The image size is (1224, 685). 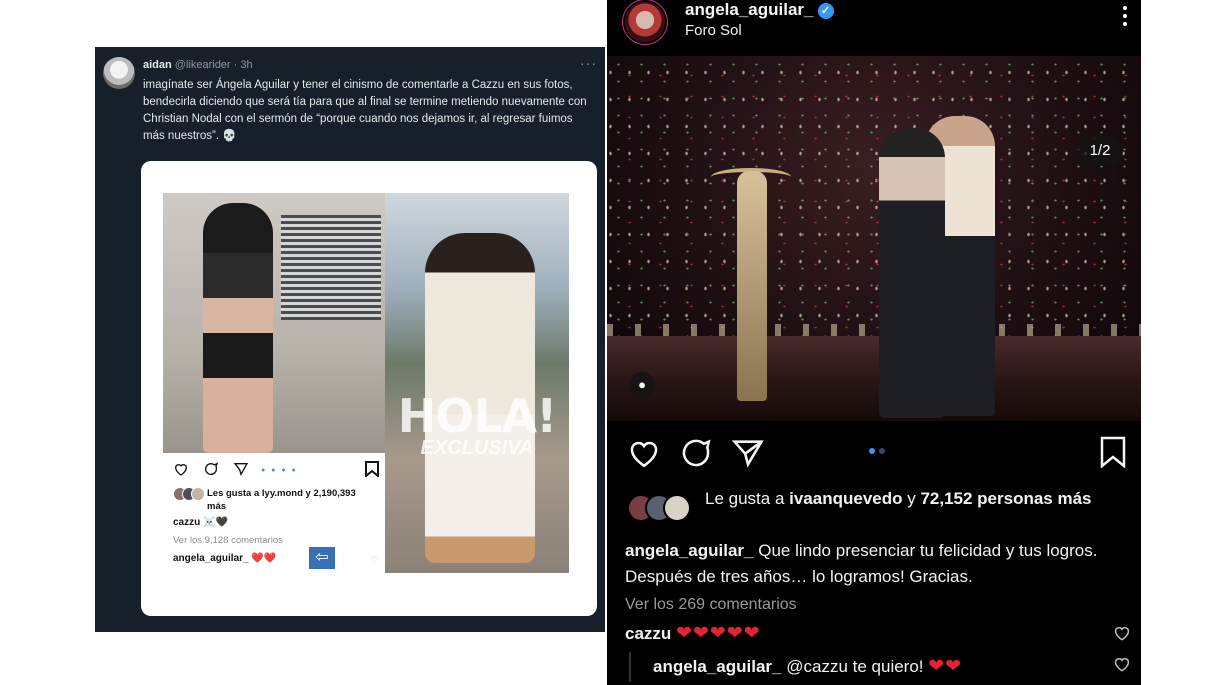 I want to click on arrow-left-icon: ⇦, so click(x=322, y=558).